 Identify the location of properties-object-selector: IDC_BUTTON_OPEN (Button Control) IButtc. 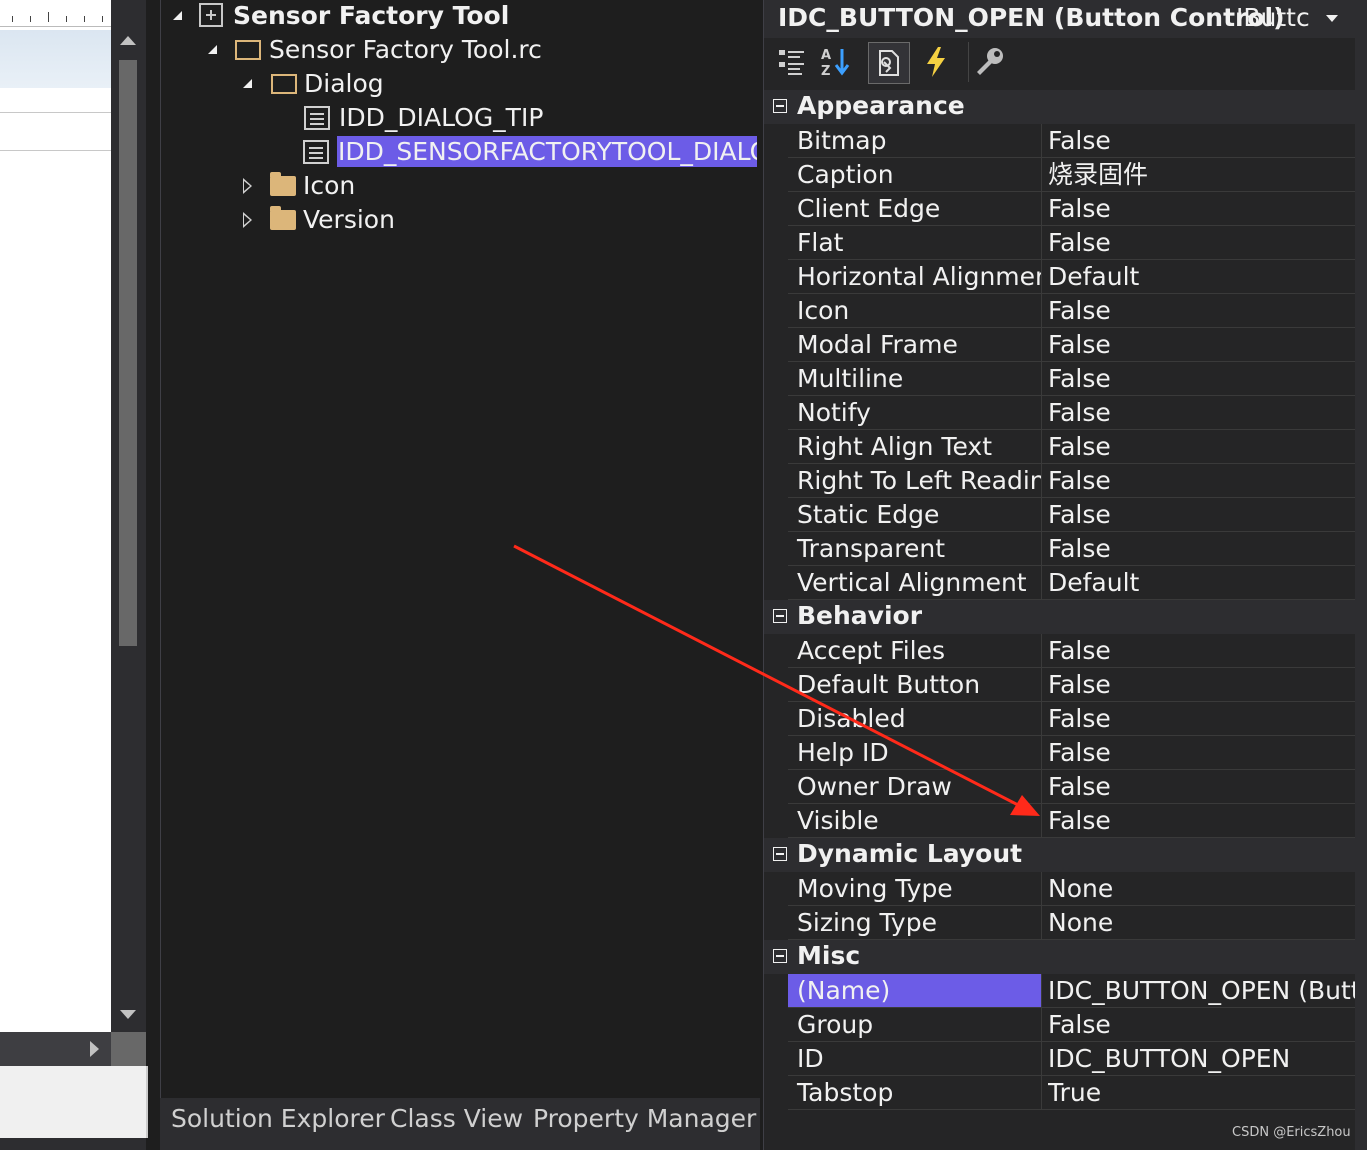
(1060, 19).